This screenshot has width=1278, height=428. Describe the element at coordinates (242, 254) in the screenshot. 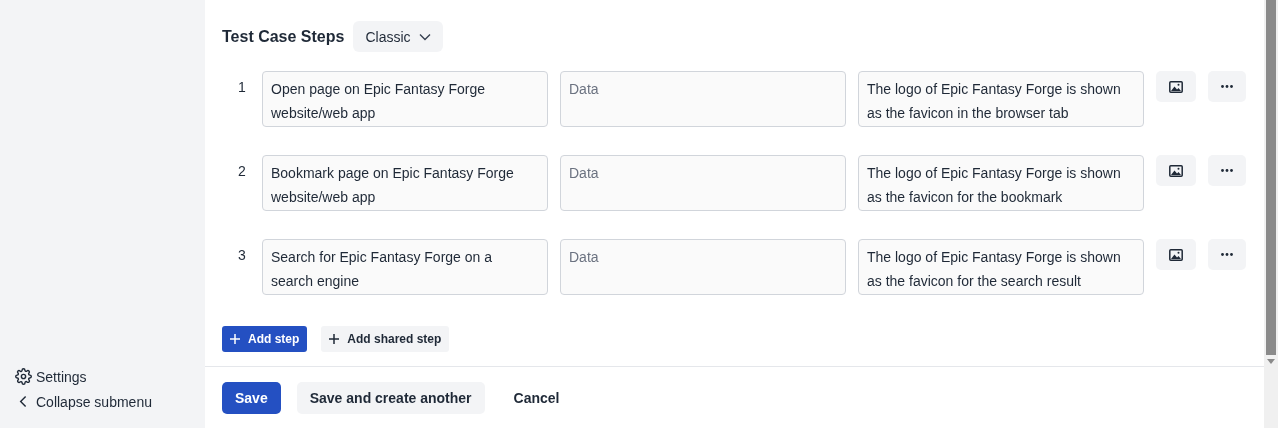

I see `step-number: 3` at that location.